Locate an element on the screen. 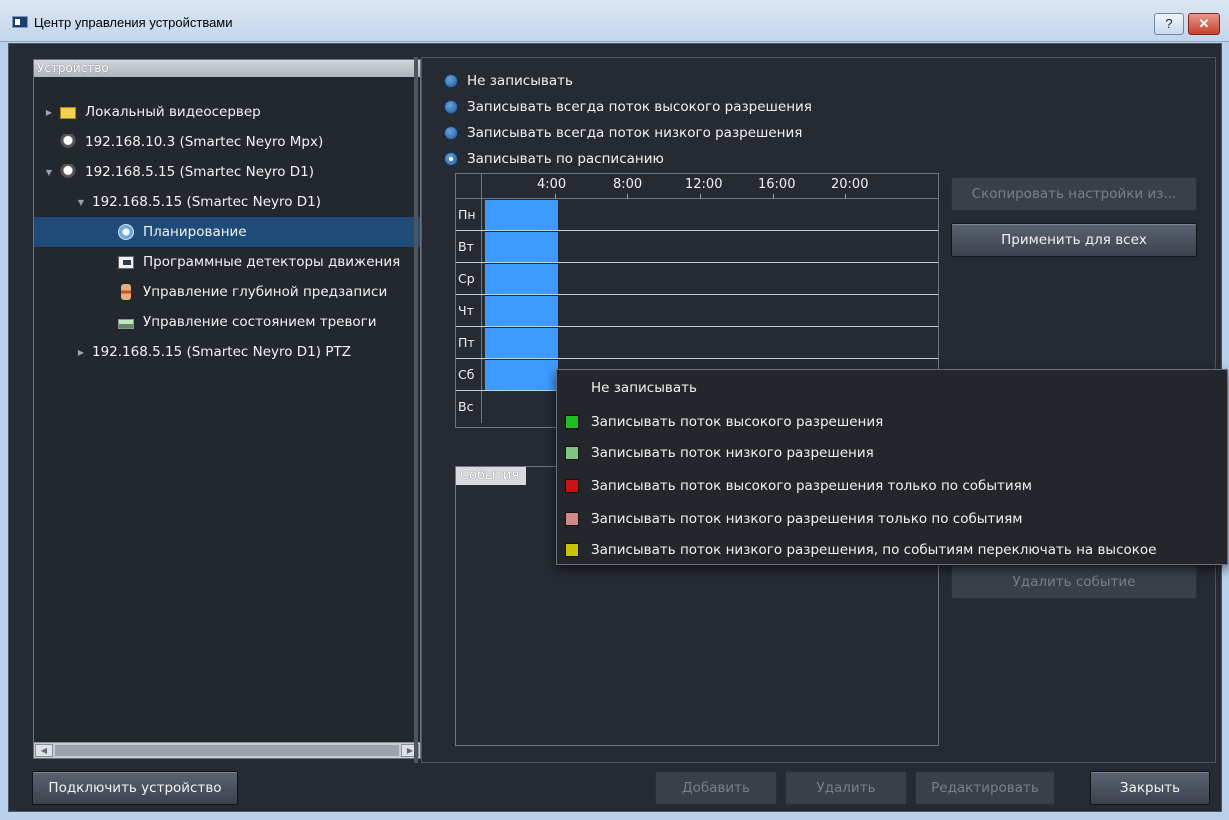 This screenshot has height=820, width=1229. menu-item-label: Не записывать is located at coordinates (644, 388).